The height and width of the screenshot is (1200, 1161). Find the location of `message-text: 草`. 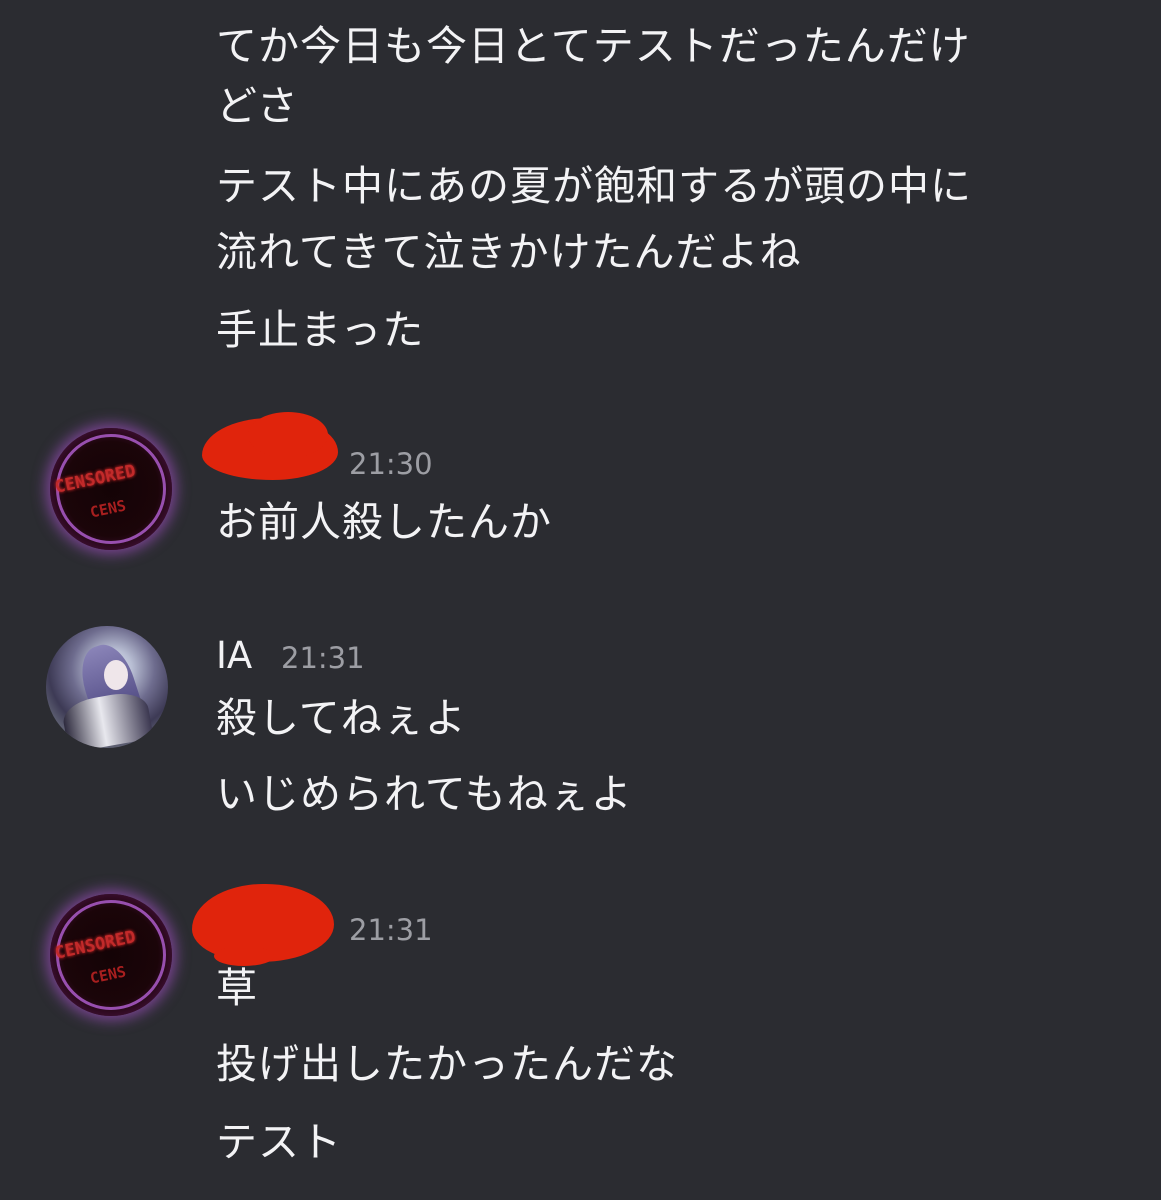

message-text: 草 is located at coordinates (237, 988).